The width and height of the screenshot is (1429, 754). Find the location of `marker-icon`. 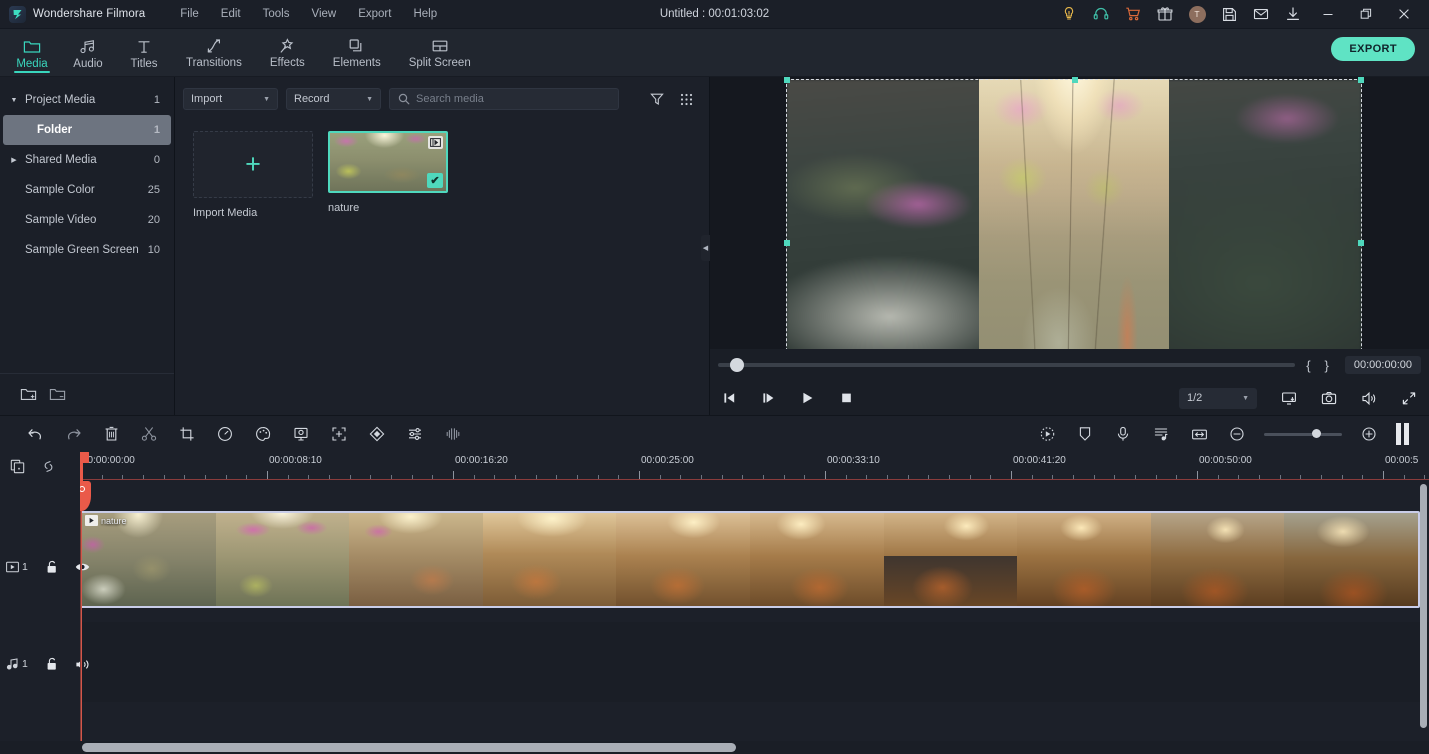

marker-icon is located at coordinates (1085, 434).